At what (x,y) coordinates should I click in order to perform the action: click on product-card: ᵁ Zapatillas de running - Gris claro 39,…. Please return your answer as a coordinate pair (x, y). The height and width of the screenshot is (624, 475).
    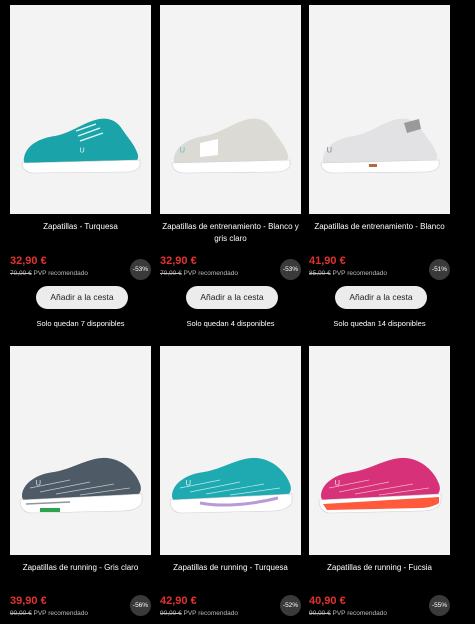
    Looking at the image, I should click on (80, 485).